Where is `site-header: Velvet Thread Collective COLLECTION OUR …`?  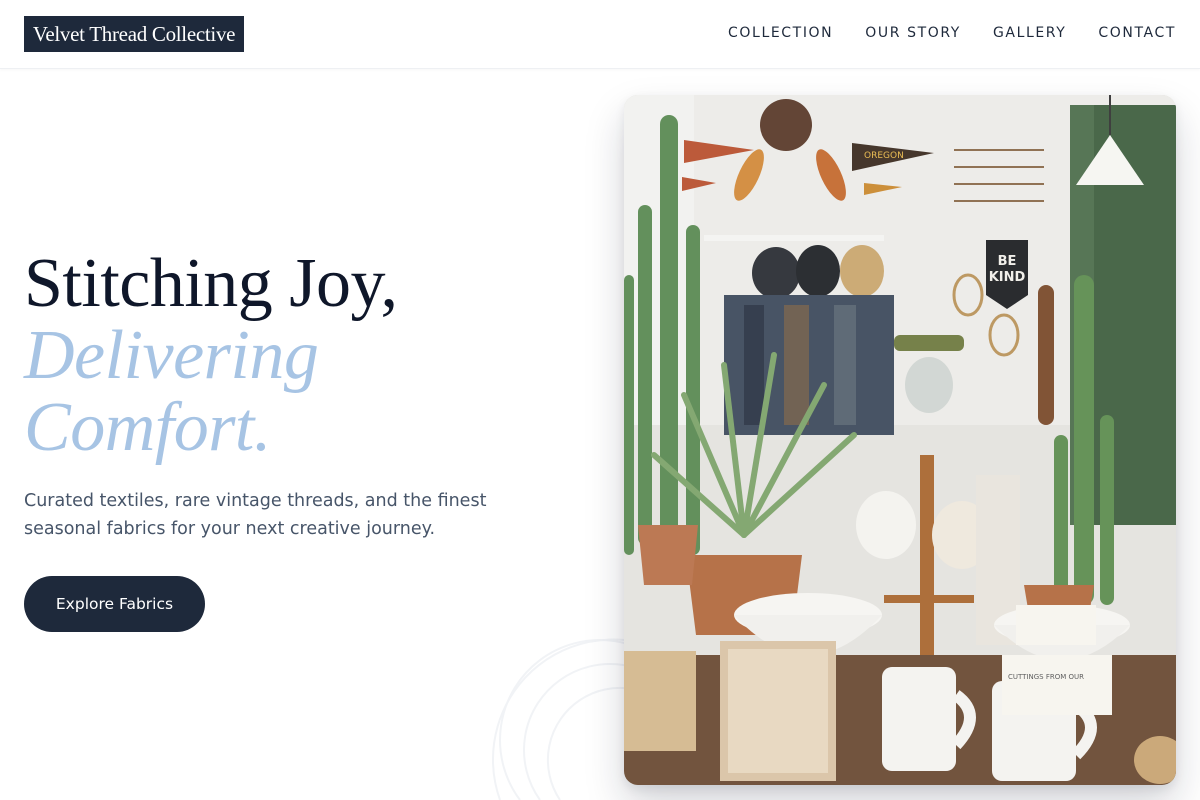
site-header: Velvet Thread Collective COLLECTION OUR … is located at coordinates (600, 34).